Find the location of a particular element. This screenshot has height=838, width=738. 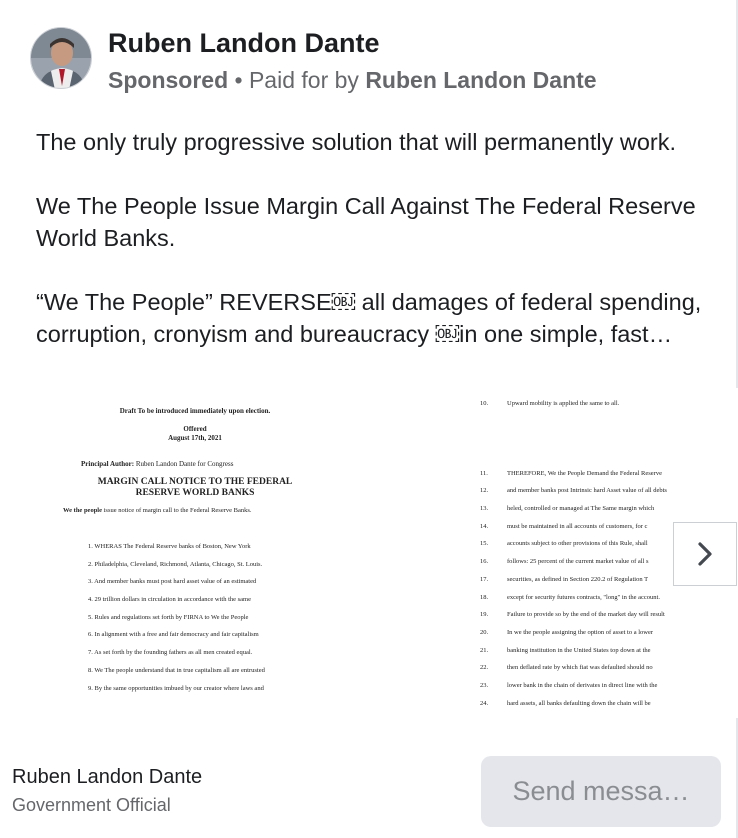

doc-offered: Offered August 17th, 2021 is located at coordinates (195, 434).